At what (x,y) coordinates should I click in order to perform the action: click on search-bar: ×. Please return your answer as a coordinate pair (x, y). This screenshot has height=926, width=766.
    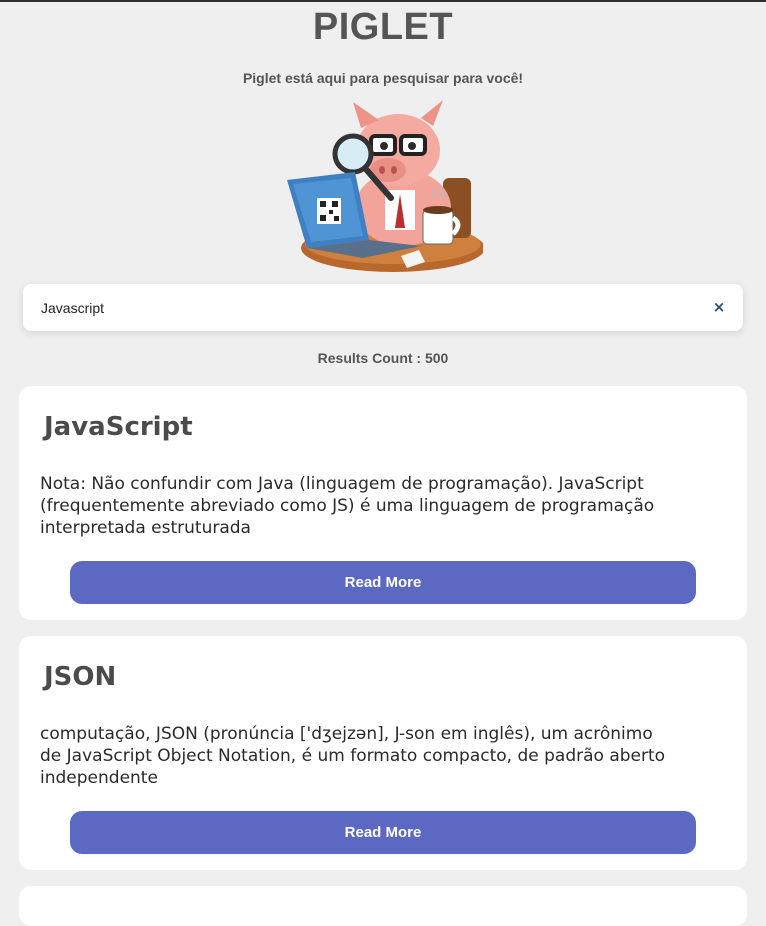
    Looking at the image, I should click on (383, 307).